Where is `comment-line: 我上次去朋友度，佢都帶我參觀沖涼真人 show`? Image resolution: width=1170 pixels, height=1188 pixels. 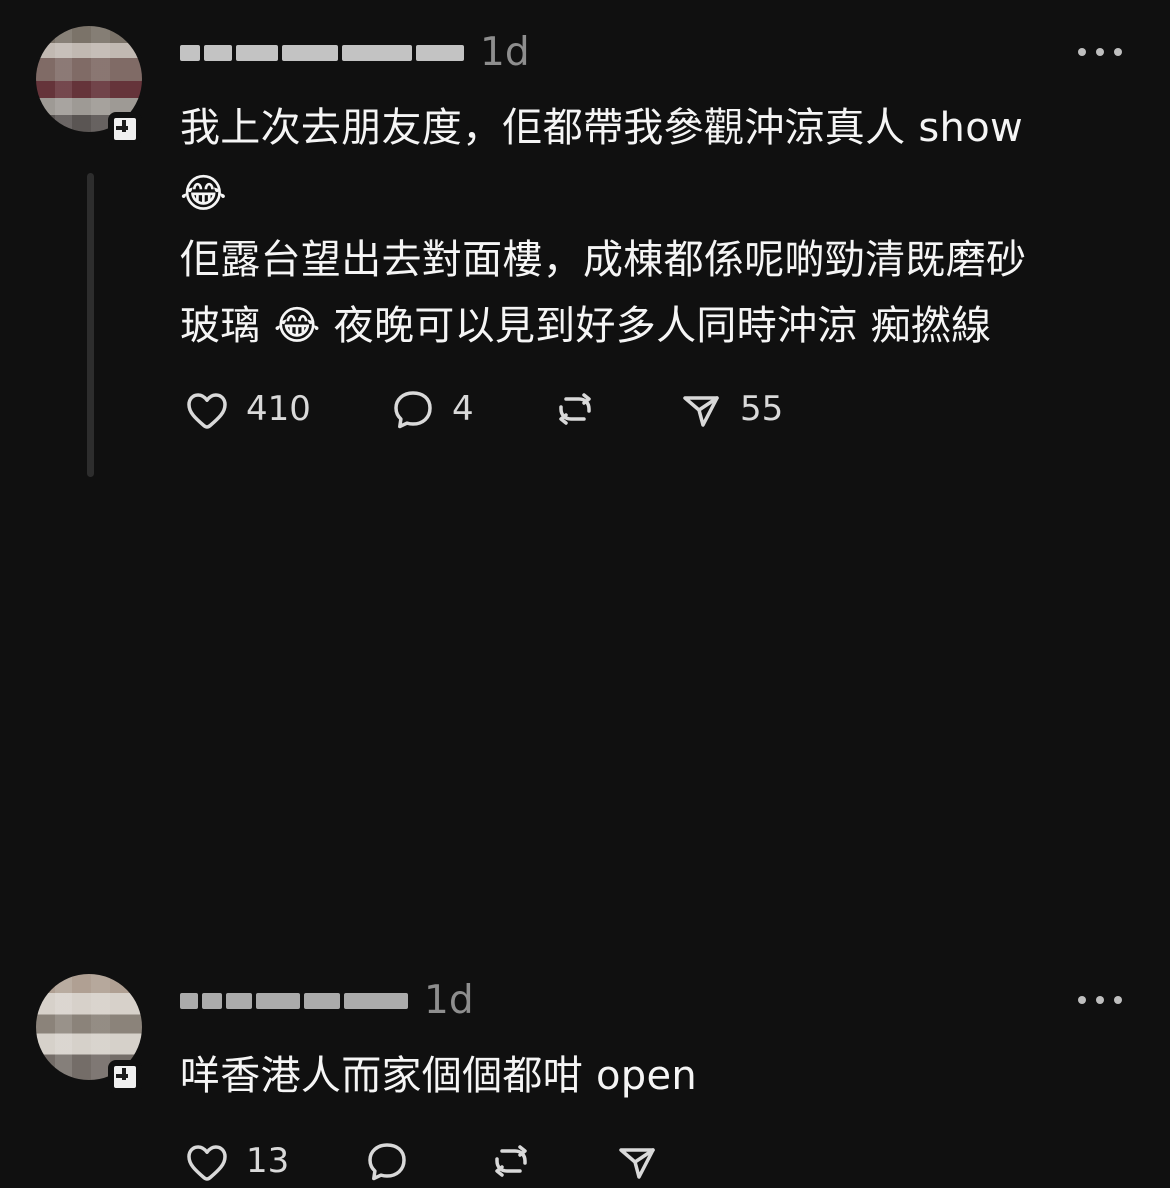 comment-line: 我上次去朋友度，佢都帶我參觀沖涼真人 show is located at coordinates (601, 128).